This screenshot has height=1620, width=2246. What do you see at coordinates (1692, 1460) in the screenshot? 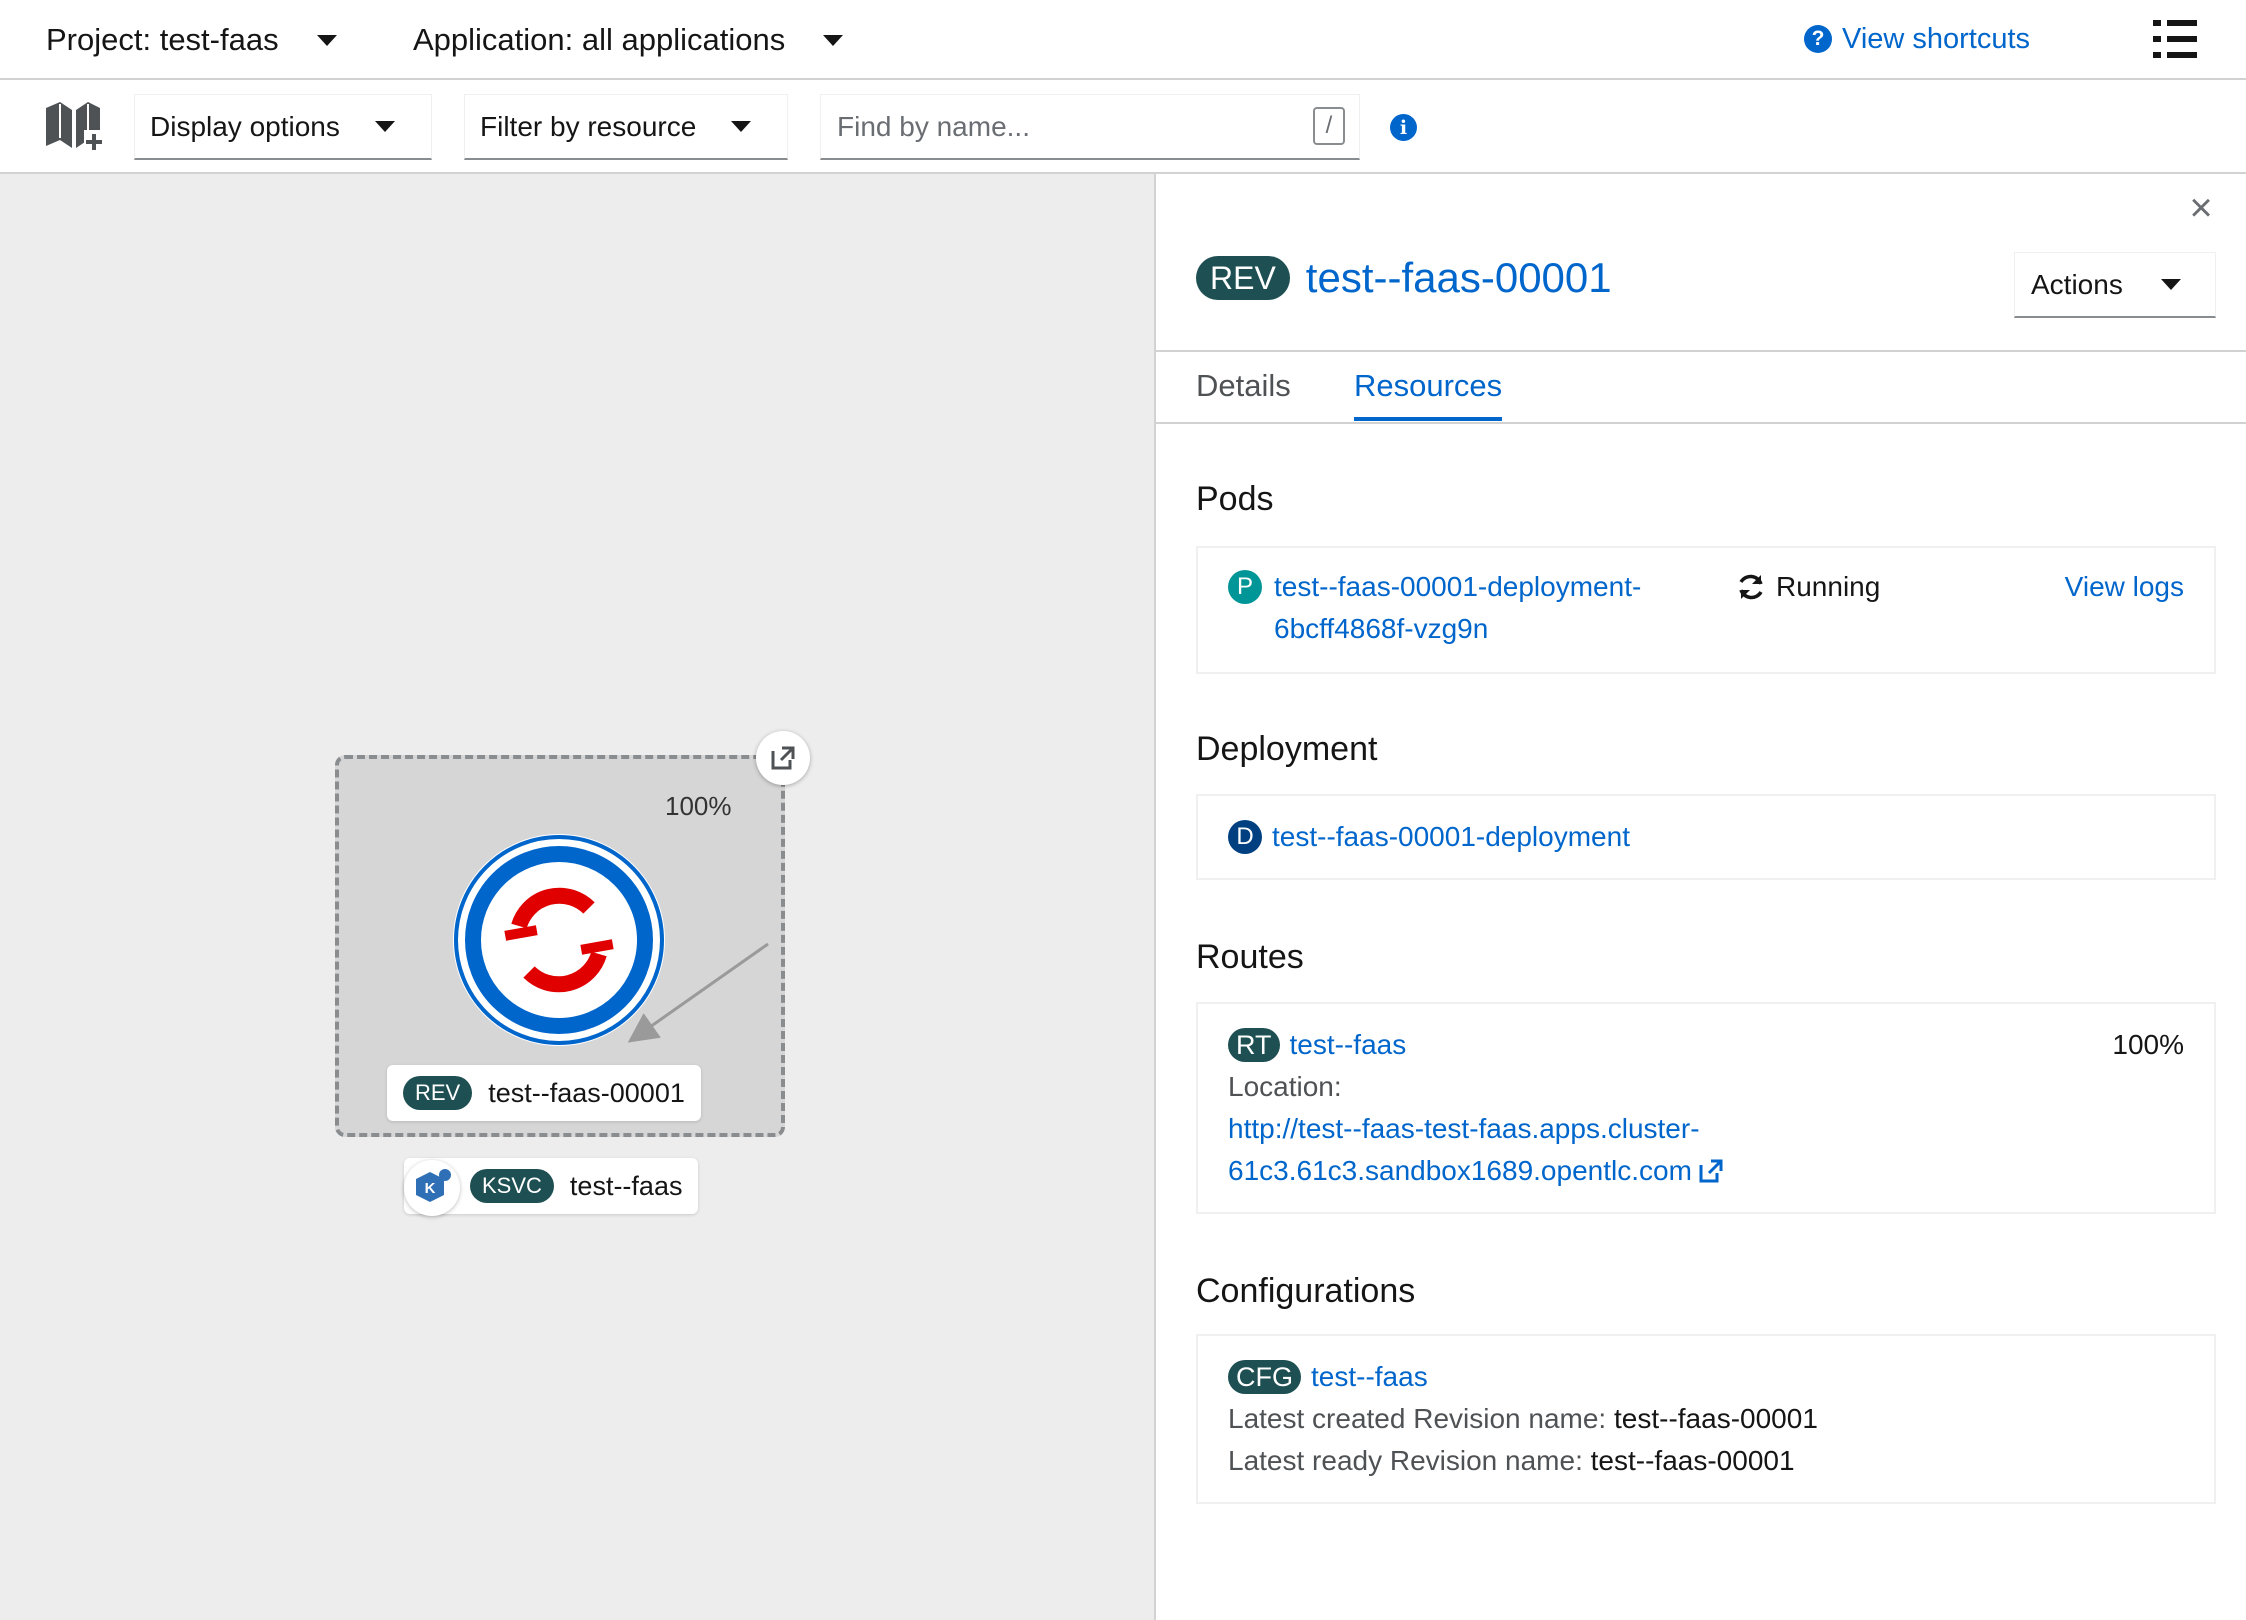
I see `latest-ready-value: test--faas-00001` at bounding box center [1692, 1460].